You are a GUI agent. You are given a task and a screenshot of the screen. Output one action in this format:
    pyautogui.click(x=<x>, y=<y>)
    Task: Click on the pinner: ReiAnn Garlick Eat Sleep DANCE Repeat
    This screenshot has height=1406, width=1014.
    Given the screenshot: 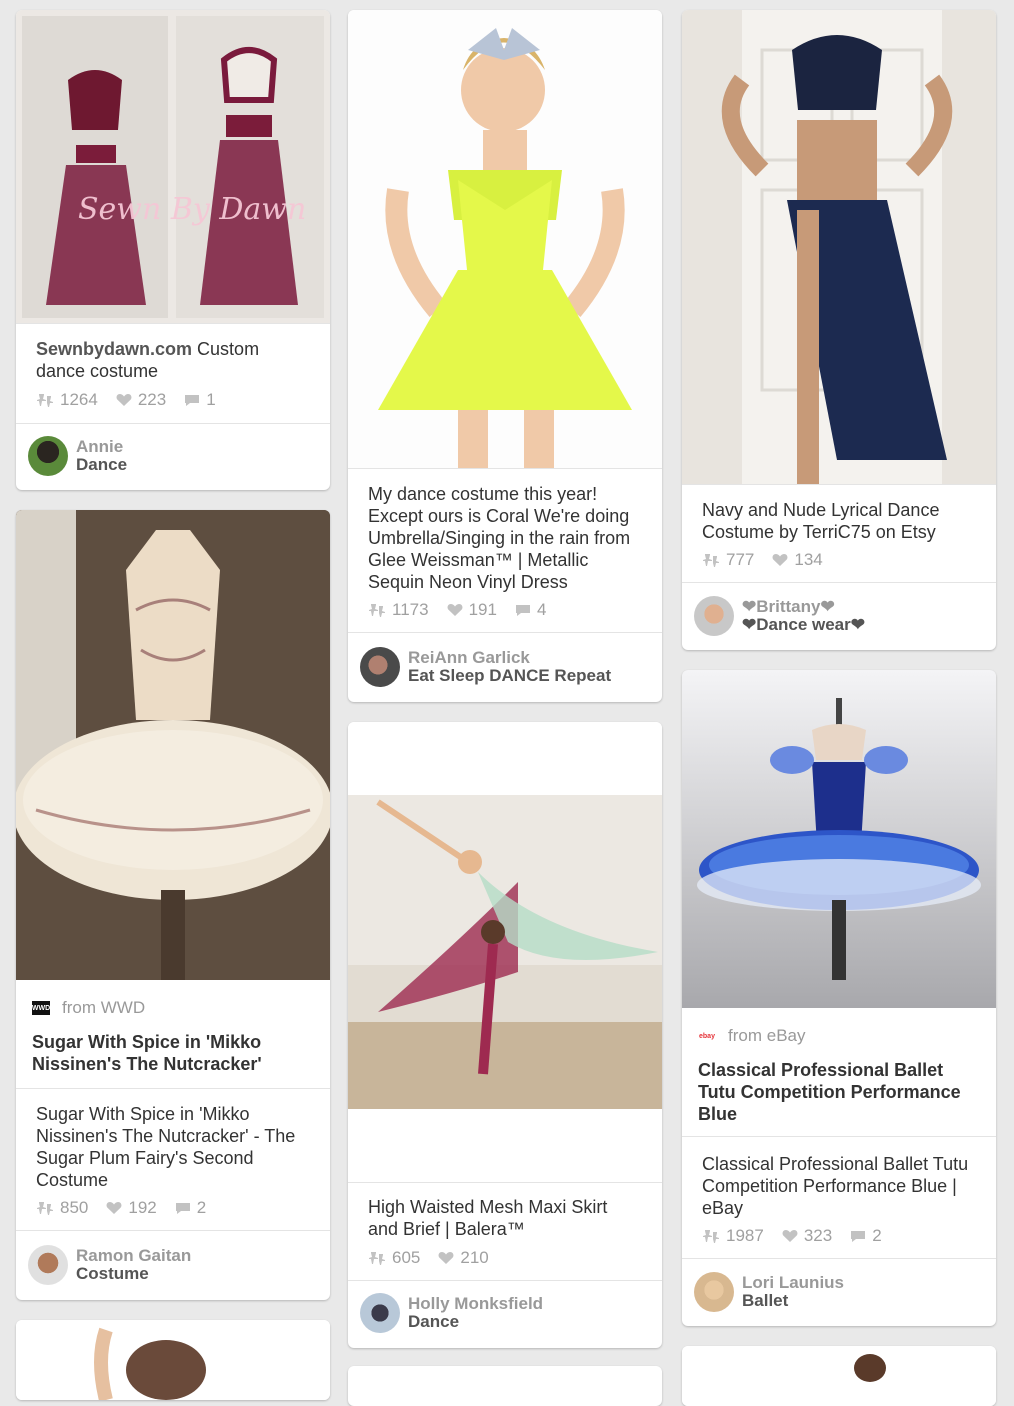 What is the action you would take?
    pyautogui.click(x=485, y=667)
    